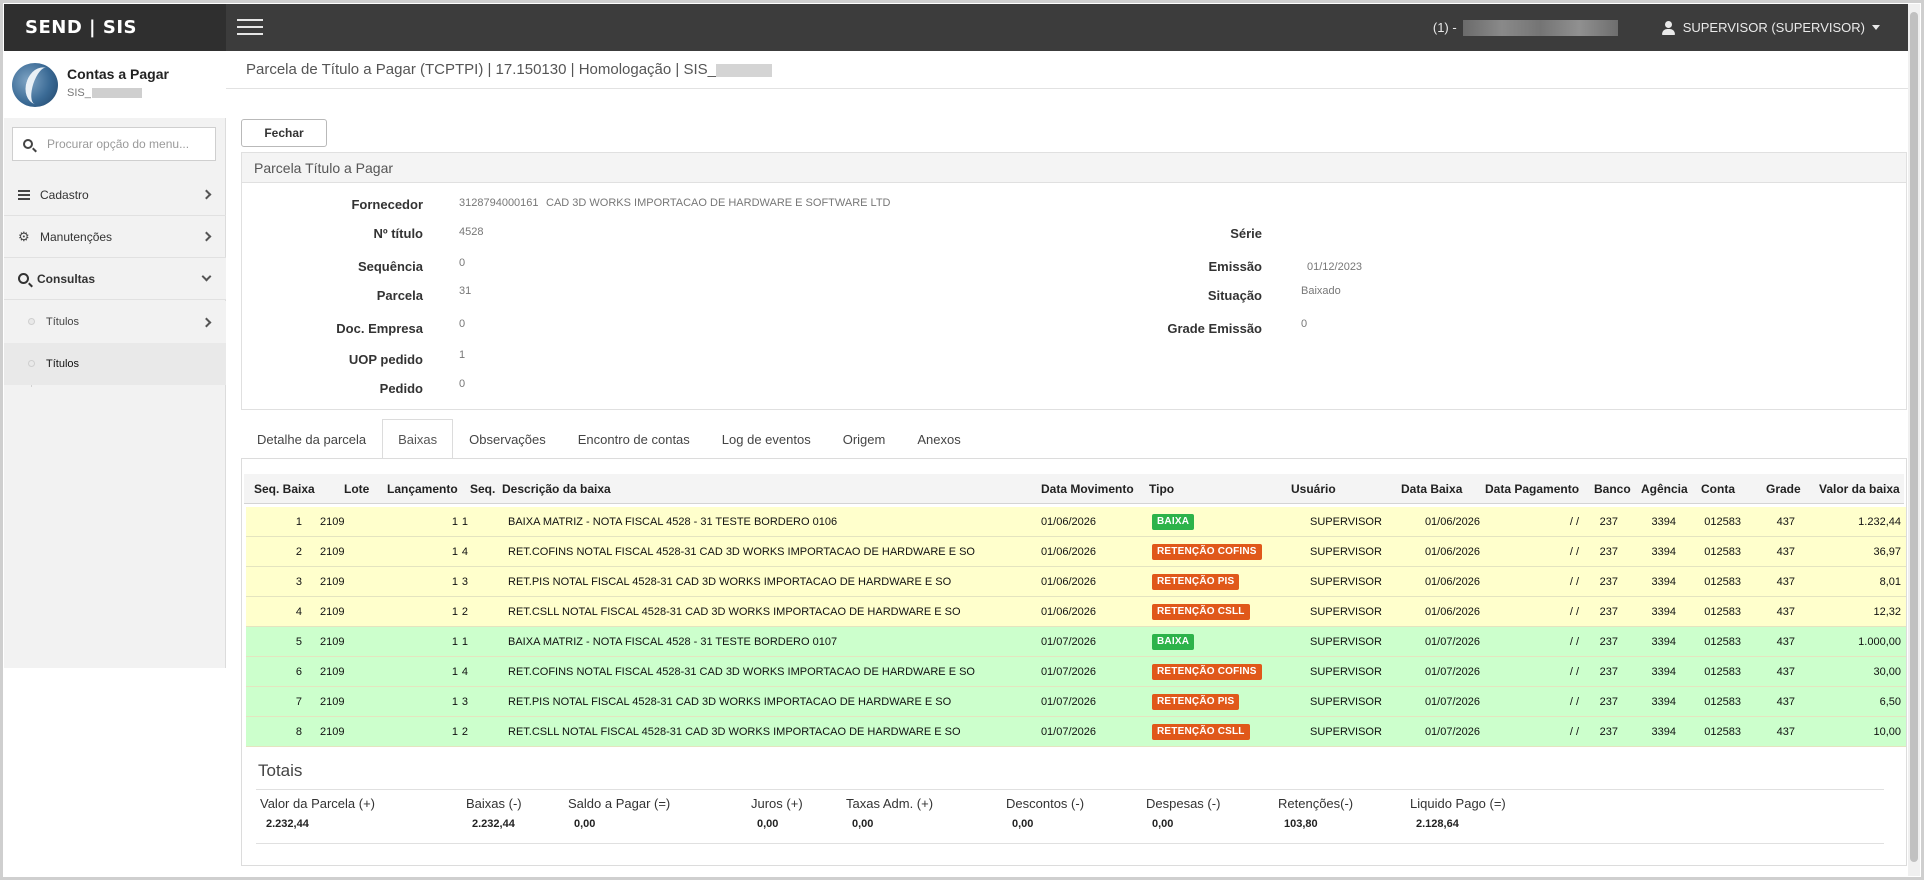 The height and width of the screenshot is (880, 1924). I want to click on module-logo-icon, so click(35, 85).